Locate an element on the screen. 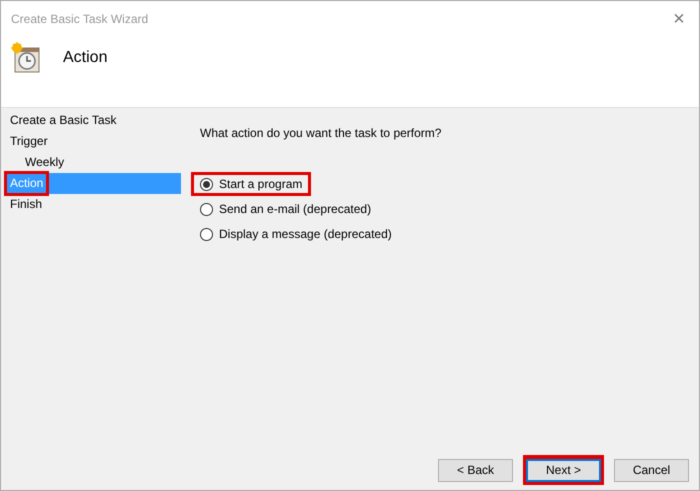 Image resolution: width=700 pixels, height=491 pixels. page-heading: Action is located at coordinates (85, 58).